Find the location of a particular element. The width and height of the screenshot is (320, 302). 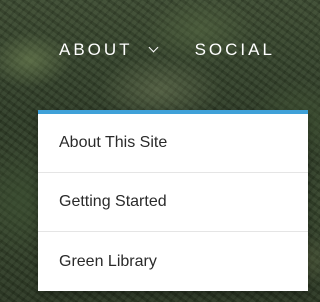

chevron-down-icon is located at coordinates (153, 47).